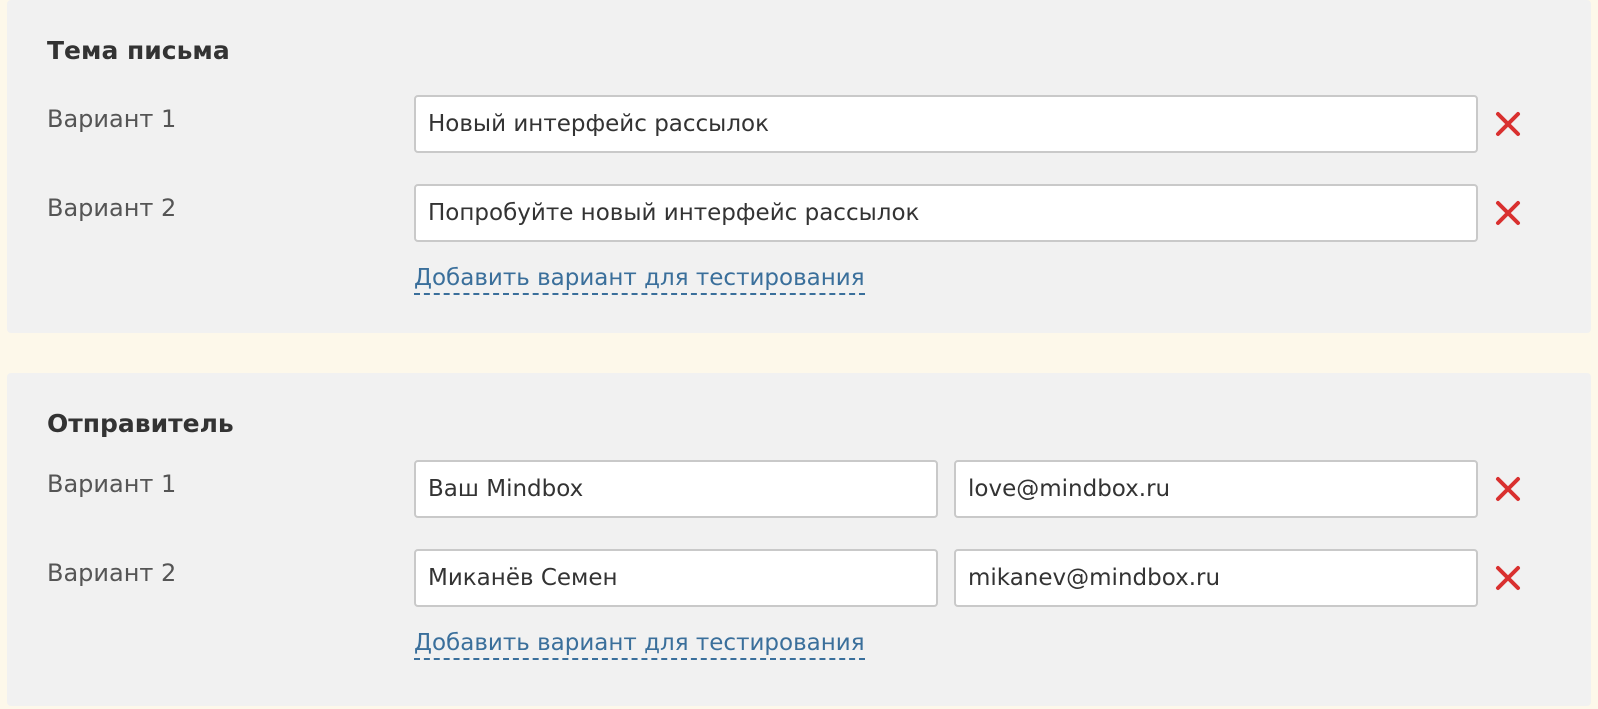  I want to click on sender-variant-row-1: Вариант 1, so click(799, 490).